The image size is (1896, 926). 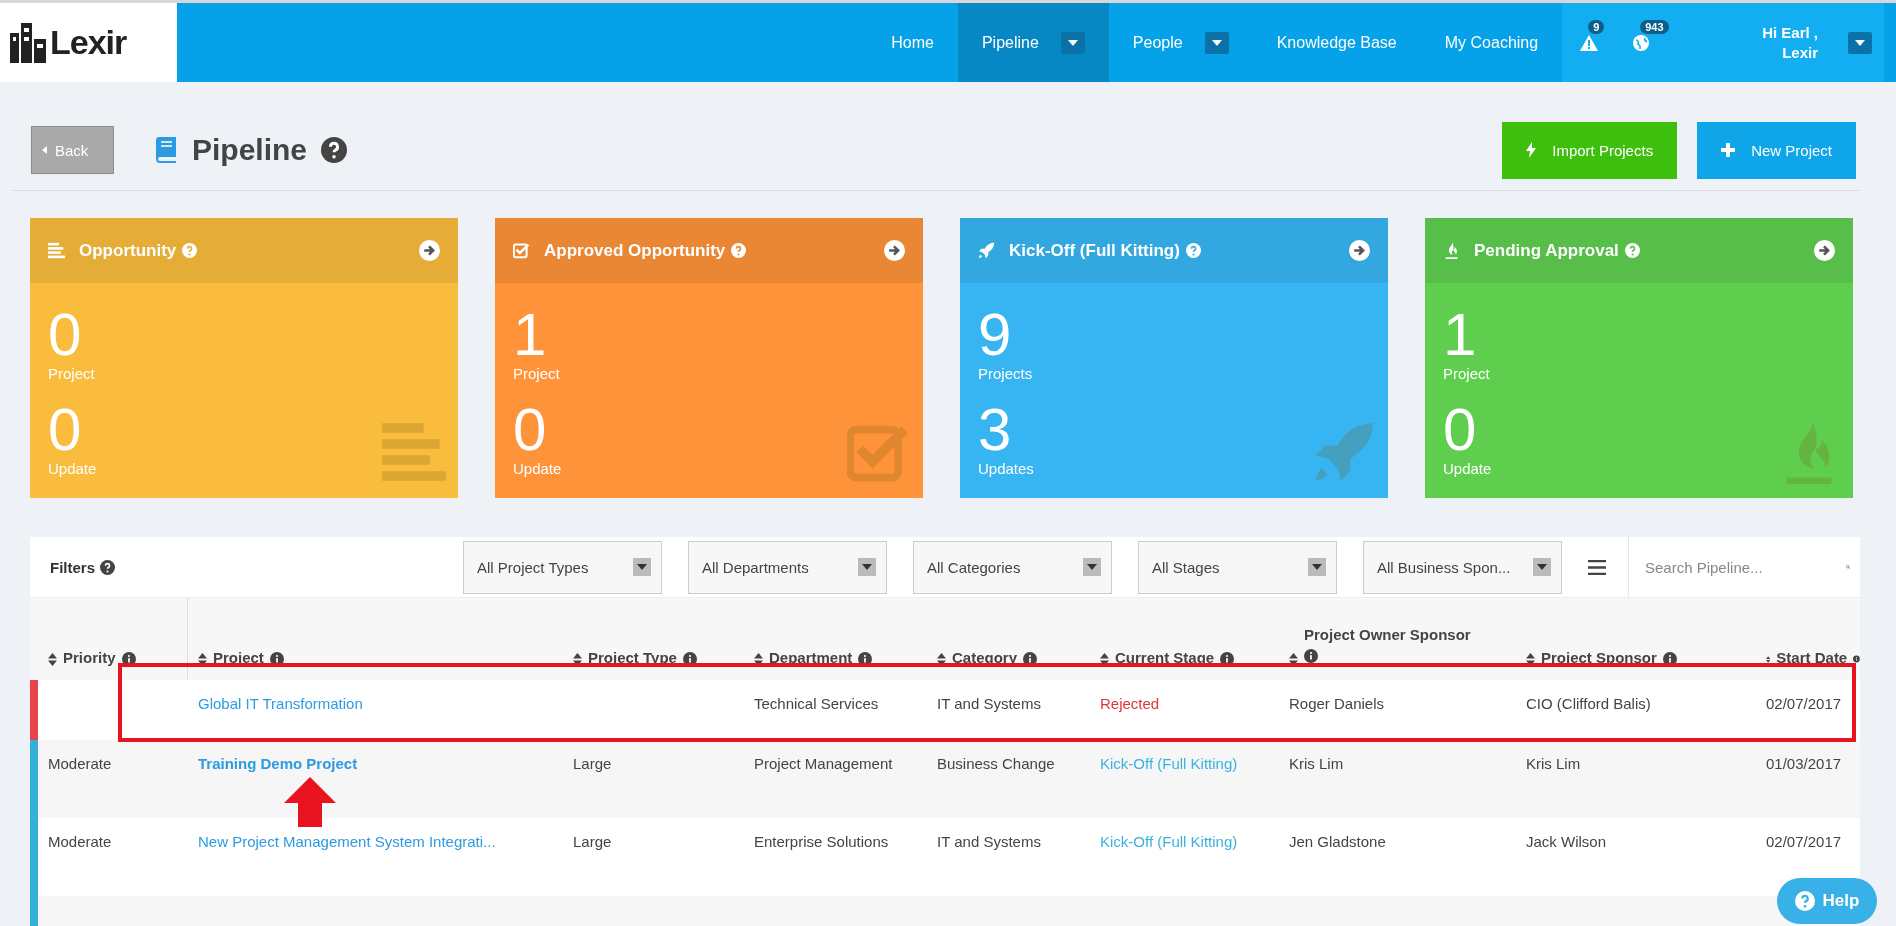 I want to click on card-title: Pending Approval, so click(x=1546, y=250).